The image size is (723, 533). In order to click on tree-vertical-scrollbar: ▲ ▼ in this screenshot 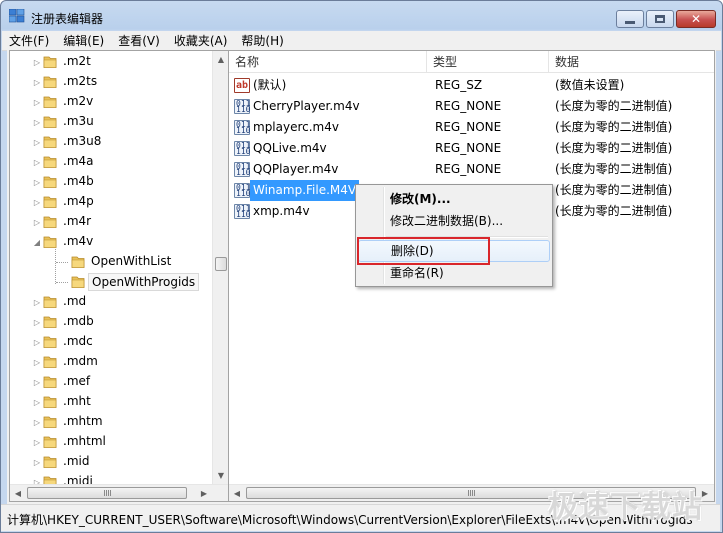, I will do `click(220, 267)`.